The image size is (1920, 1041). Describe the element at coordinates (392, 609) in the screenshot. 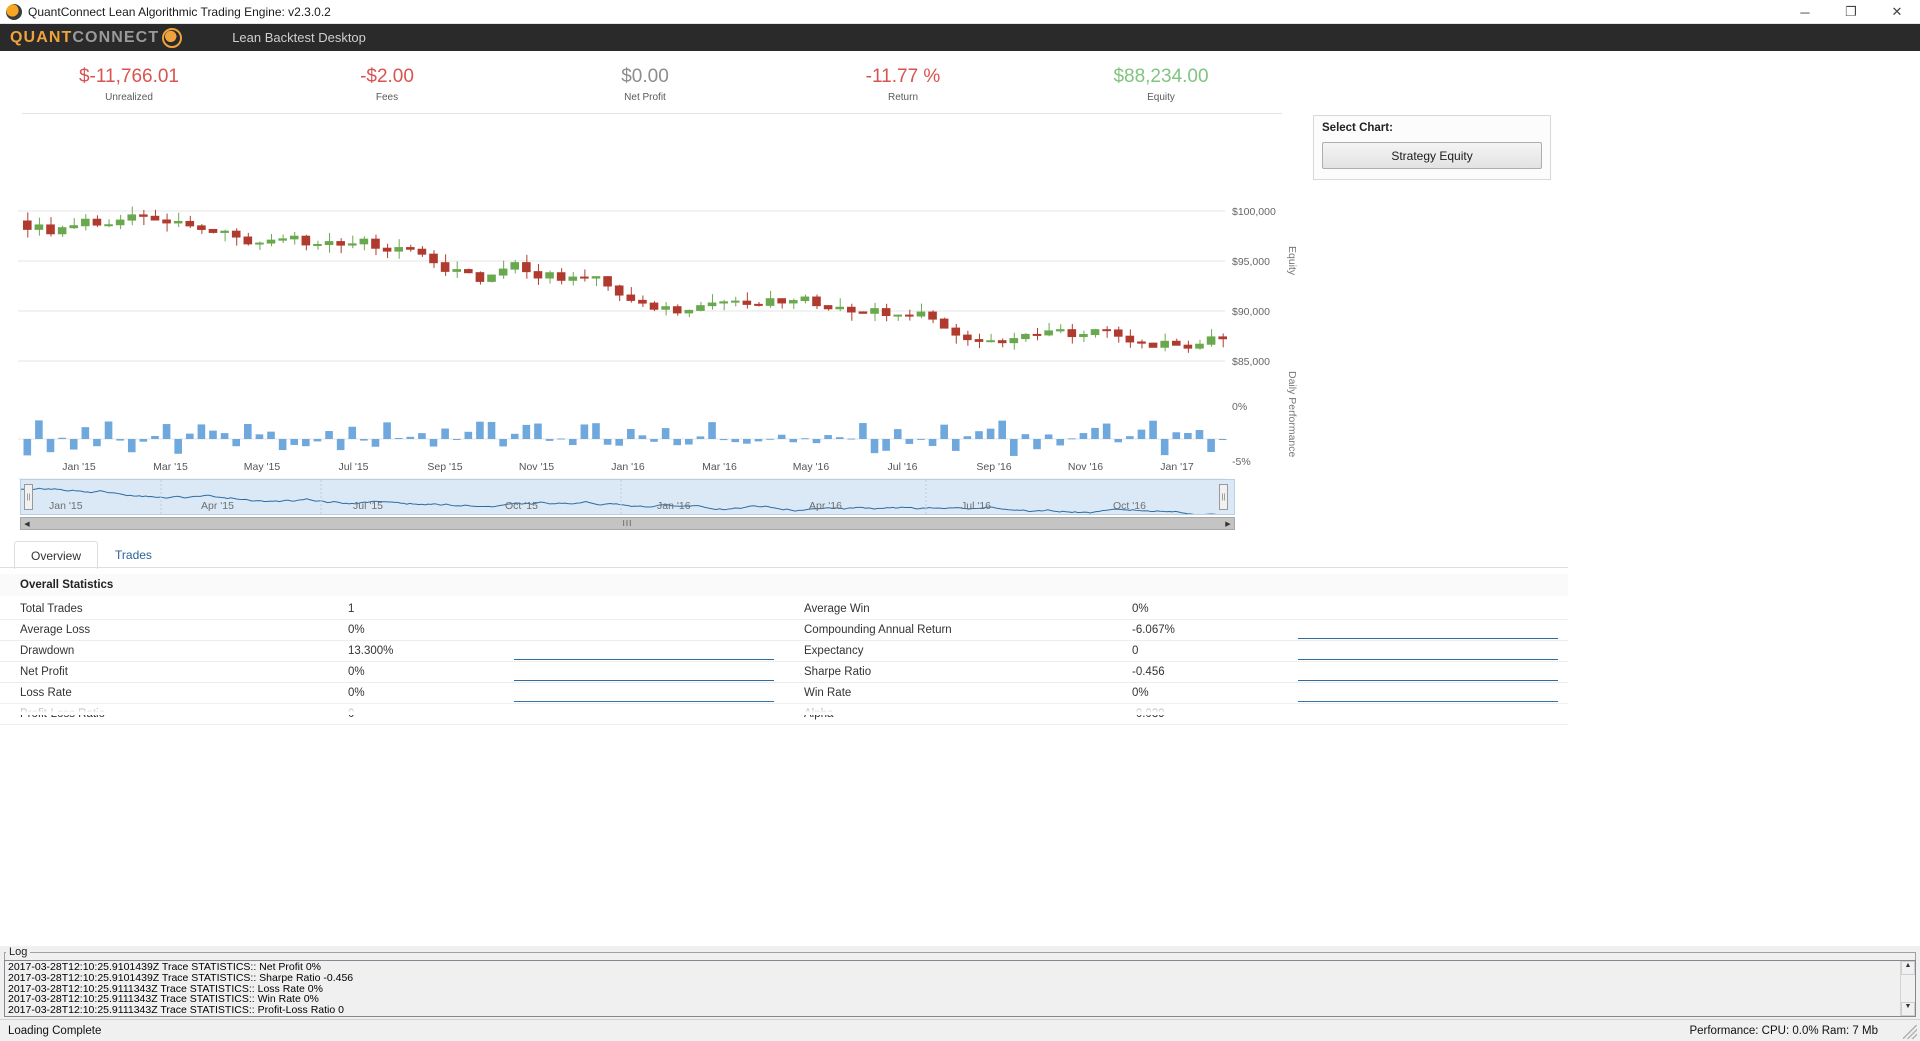

I see `stat-cell-left: Total Trades 1` at that location.